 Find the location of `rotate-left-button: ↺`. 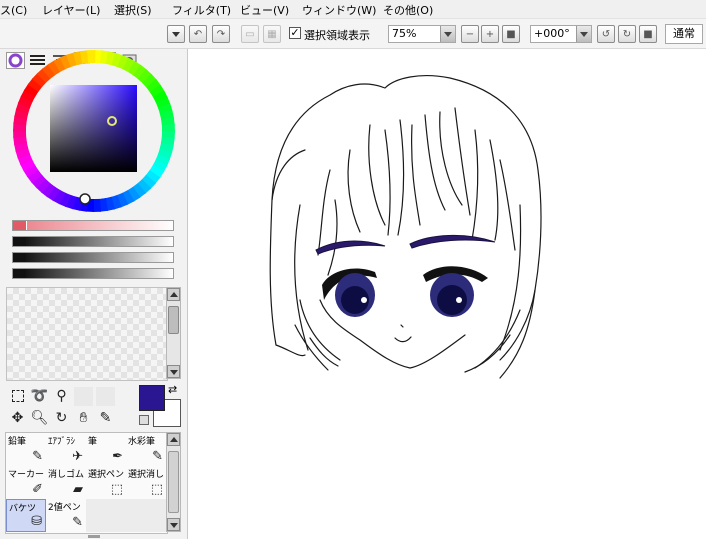

rotate-left-button: ↺ is located at coordinates (606, 34).